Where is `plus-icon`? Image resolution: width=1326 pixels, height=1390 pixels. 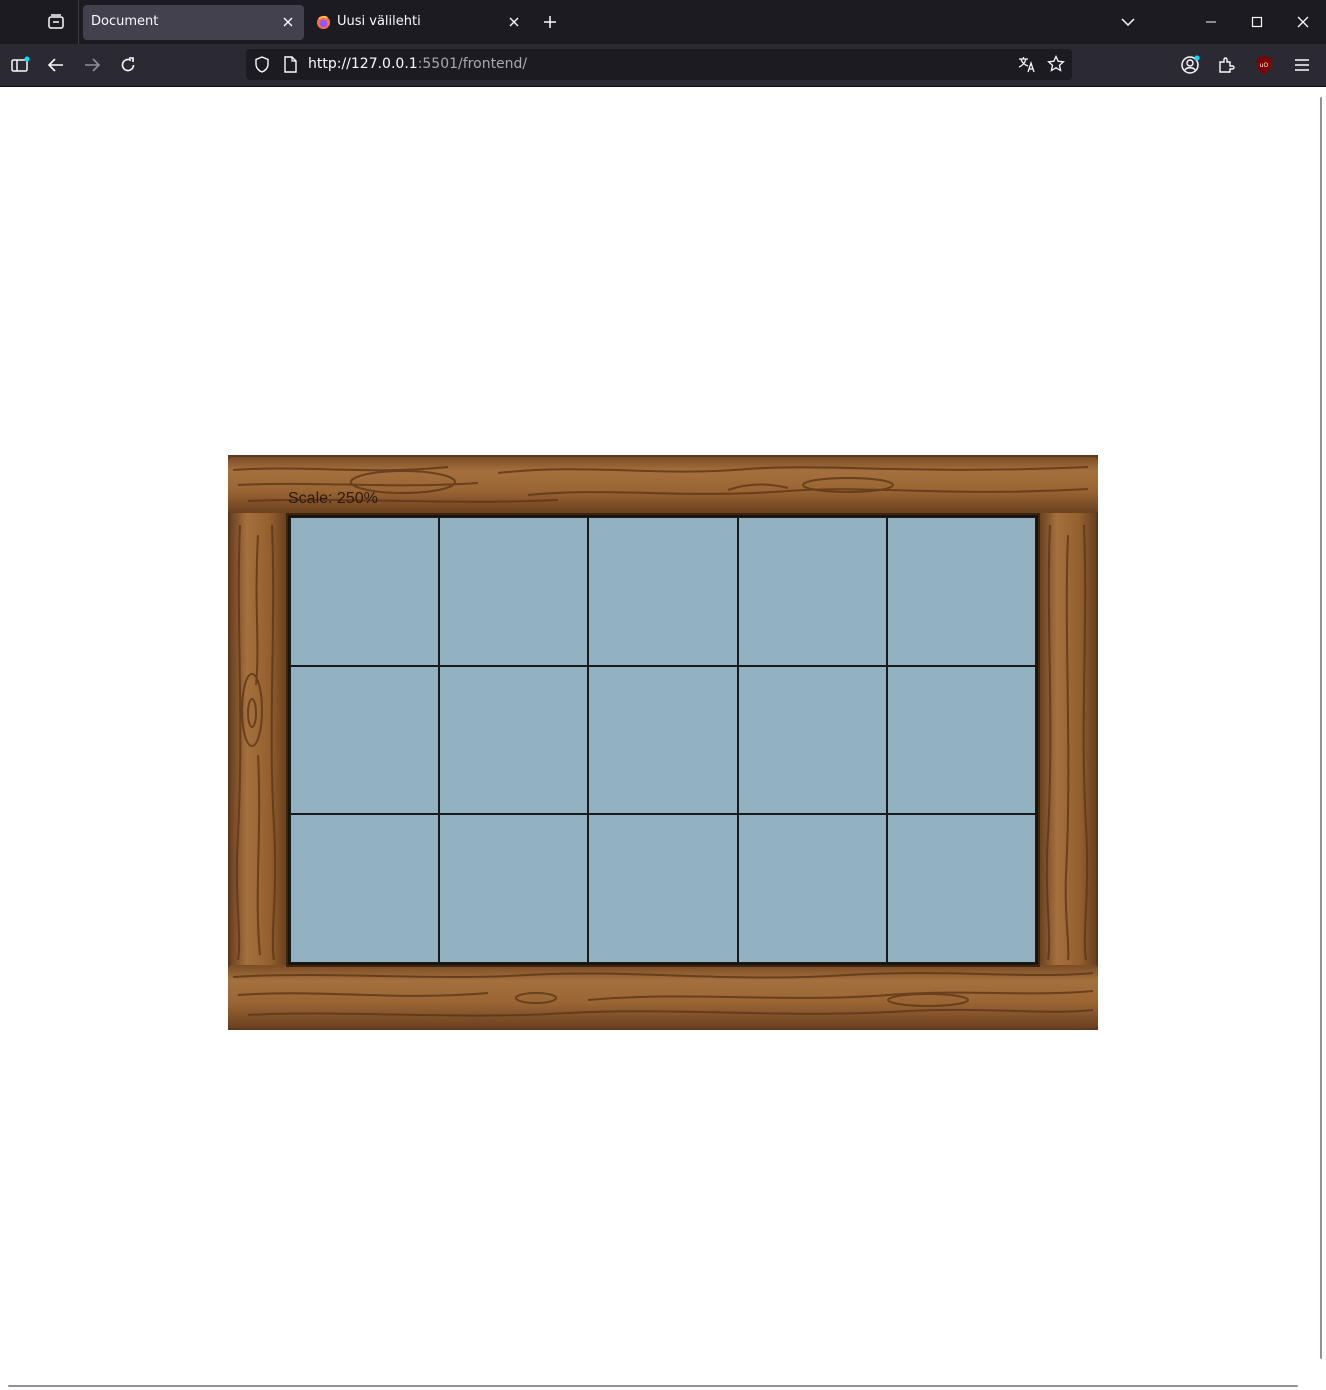
plus-icon is located at coordinates (550, 22).